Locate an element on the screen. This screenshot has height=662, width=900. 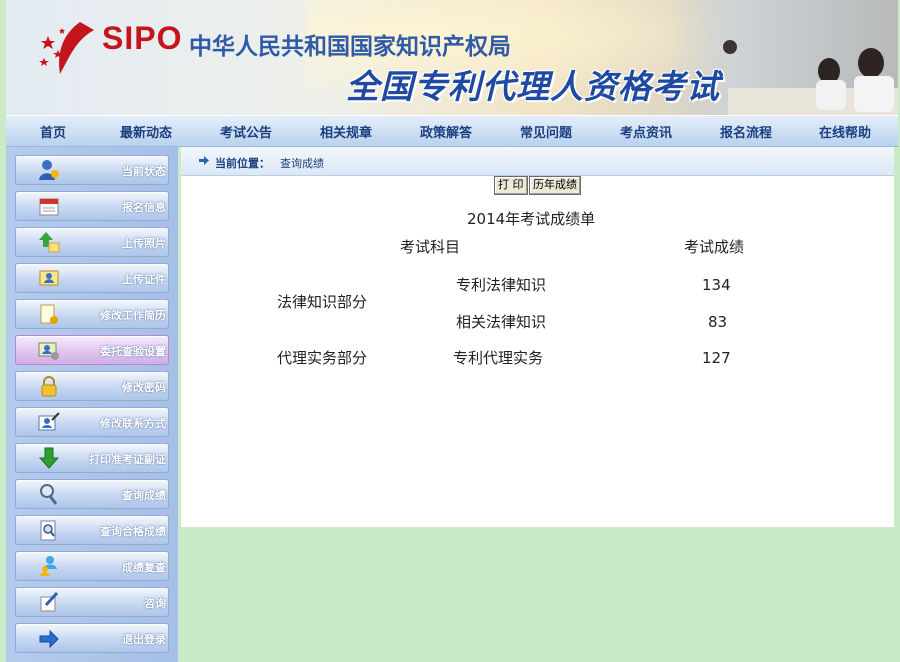
score-value: 83 is located at coordinates (718, 322).